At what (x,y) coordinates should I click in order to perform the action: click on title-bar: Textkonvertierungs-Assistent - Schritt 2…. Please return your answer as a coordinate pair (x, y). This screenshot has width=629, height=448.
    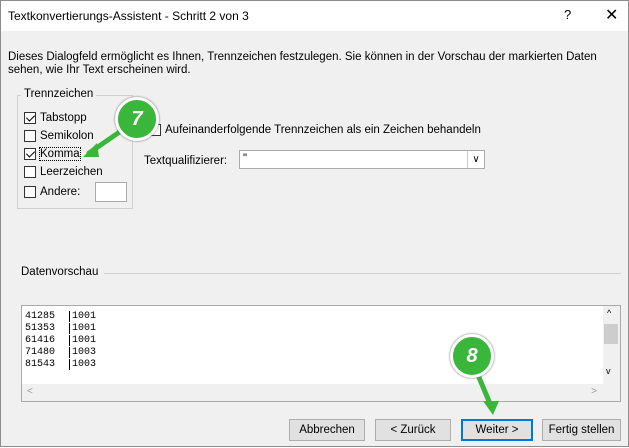
    Looking at the image, I should click on (314, 16).